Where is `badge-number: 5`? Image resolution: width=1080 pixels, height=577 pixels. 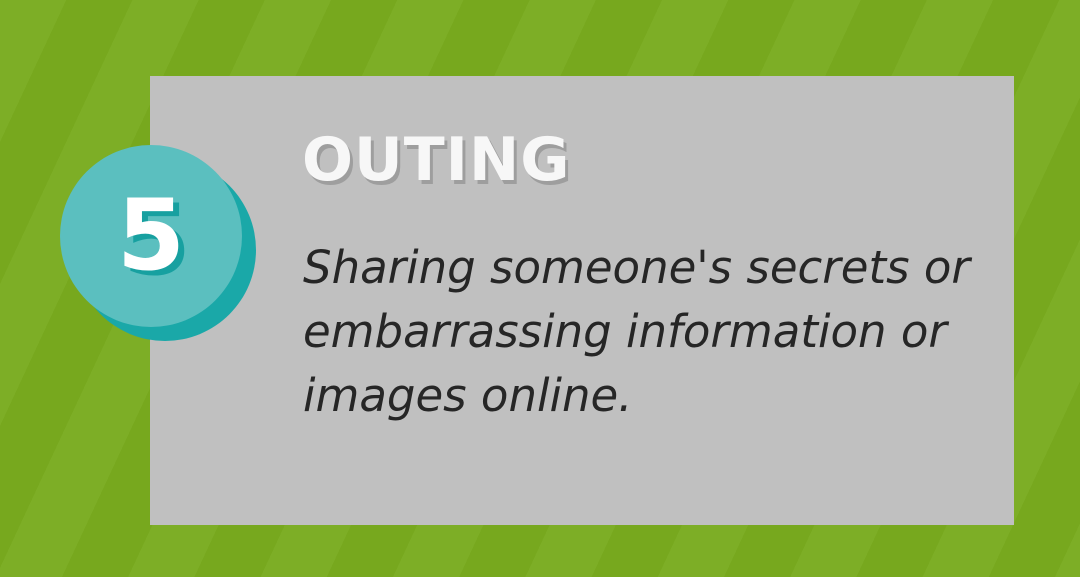 badge-number: 5 is located at coordinates (151, 236).